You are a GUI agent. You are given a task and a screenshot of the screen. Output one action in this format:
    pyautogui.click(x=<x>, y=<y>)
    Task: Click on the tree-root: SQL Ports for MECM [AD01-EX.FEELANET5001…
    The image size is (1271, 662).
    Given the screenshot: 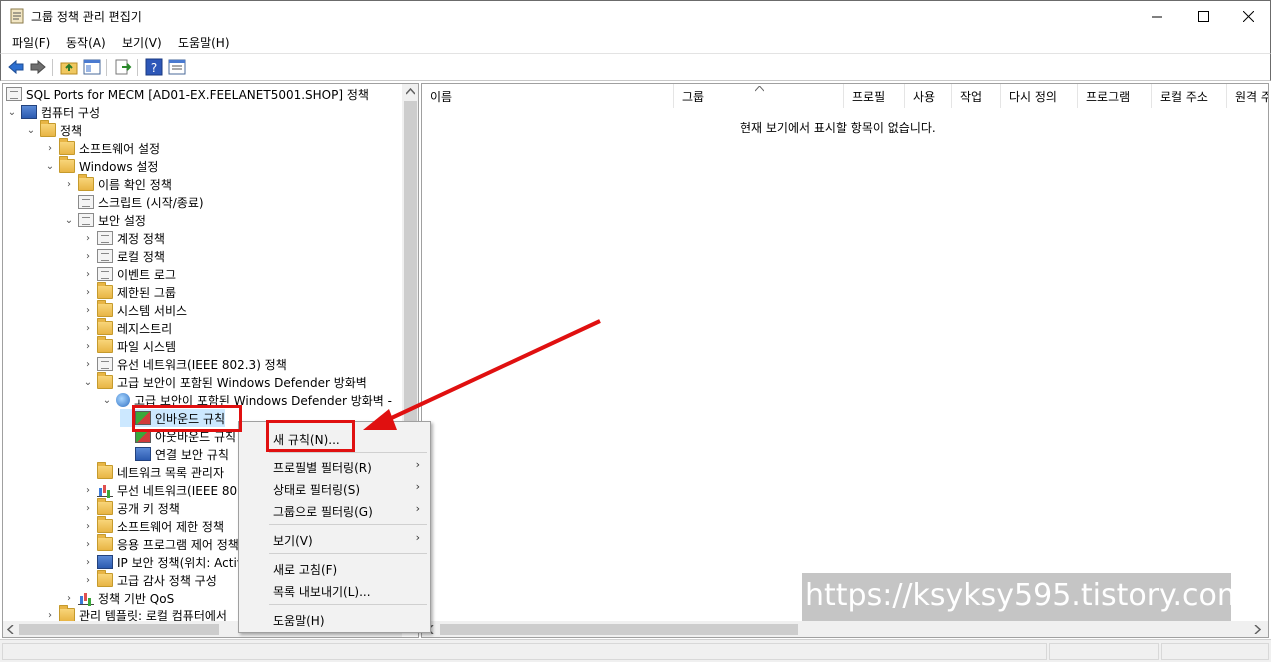 What is the action you would take?
    pyautogui.click(x=187, y=94)
    